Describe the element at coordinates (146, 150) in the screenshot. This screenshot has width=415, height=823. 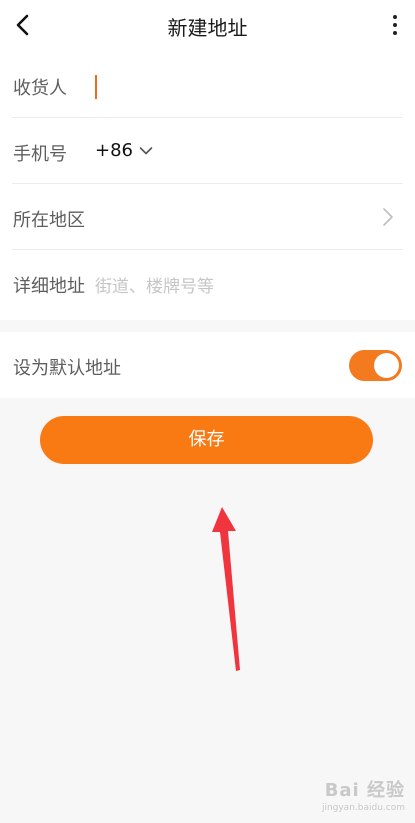
I see `chevron-down-icon` at that location.